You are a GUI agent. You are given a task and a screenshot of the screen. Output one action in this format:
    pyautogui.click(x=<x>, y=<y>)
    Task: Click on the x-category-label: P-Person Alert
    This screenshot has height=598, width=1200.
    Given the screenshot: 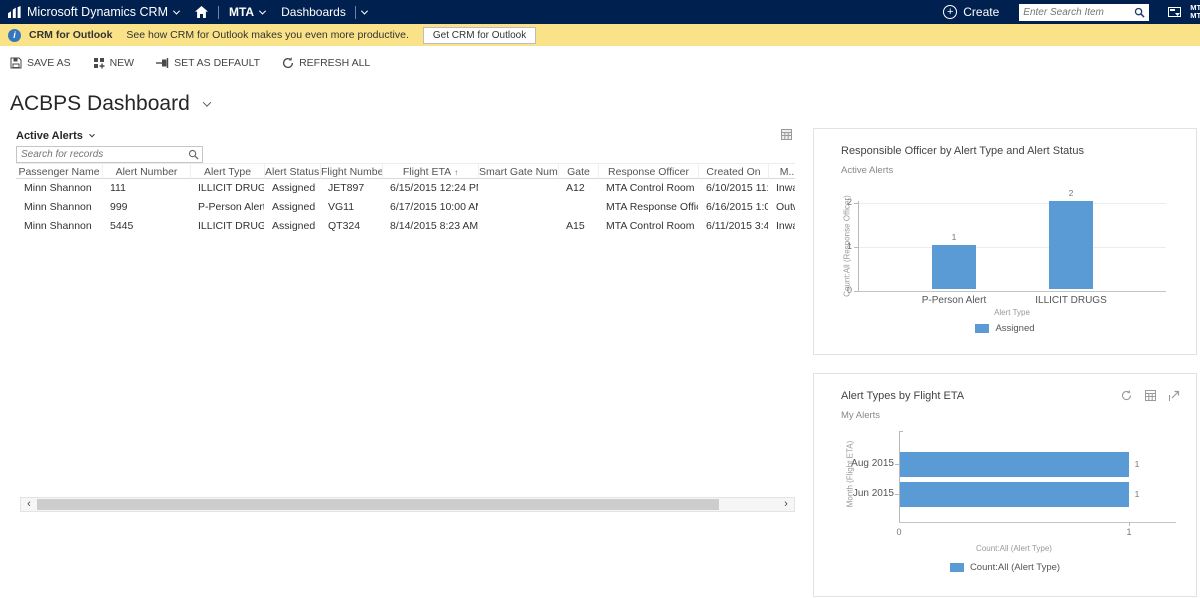 What is the action you would take?
    pyautogui.click(x=954, y=300)
    